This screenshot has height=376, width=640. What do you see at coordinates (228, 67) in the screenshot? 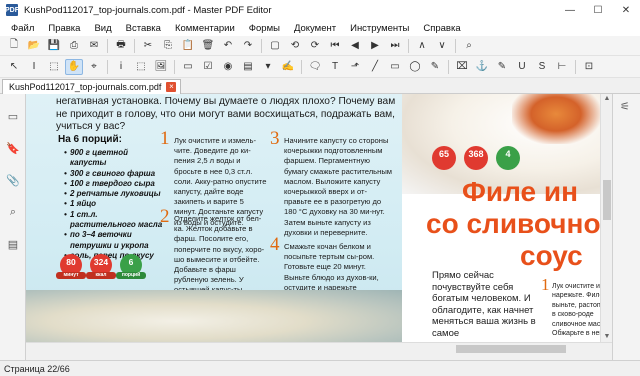
I see `radio-icon: ◉` at bounding box center [228, 67].